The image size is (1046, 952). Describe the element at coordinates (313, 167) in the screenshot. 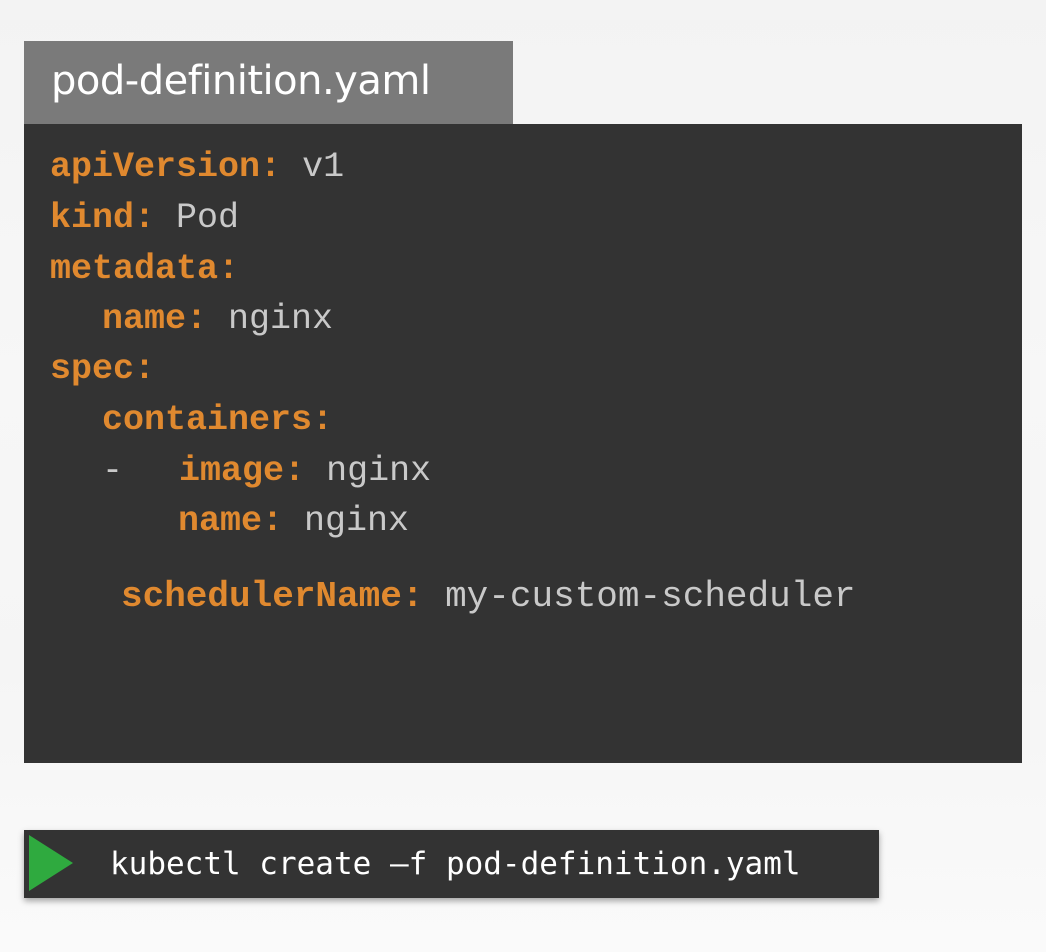

I see `yaml-value: v1` at that location.